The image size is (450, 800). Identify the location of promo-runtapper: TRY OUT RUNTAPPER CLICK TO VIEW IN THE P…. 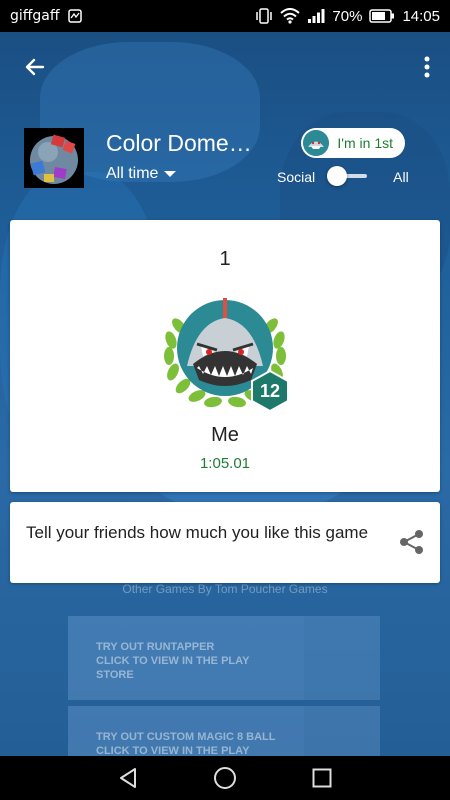
(186, 658).